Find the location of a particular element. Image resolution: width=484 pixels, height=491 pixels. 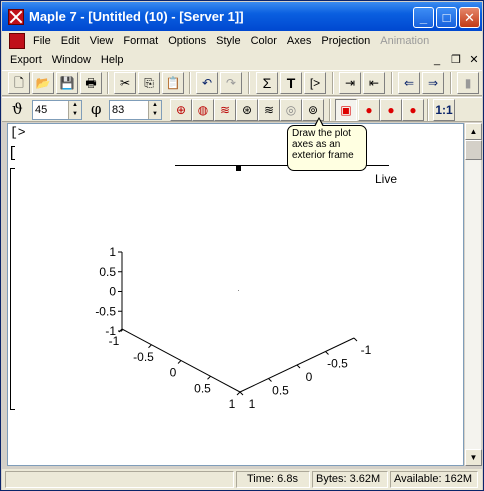

x-tick-label: -0.5 is located at coordinates (143, 357).